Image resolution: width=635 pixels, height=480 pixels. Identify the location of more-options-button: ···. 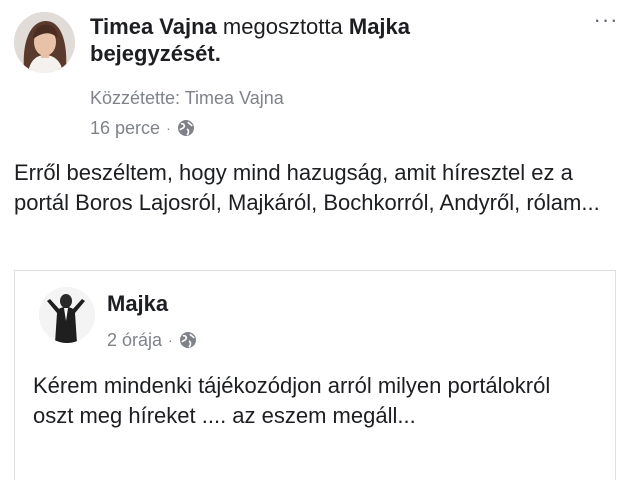
(606, 21).